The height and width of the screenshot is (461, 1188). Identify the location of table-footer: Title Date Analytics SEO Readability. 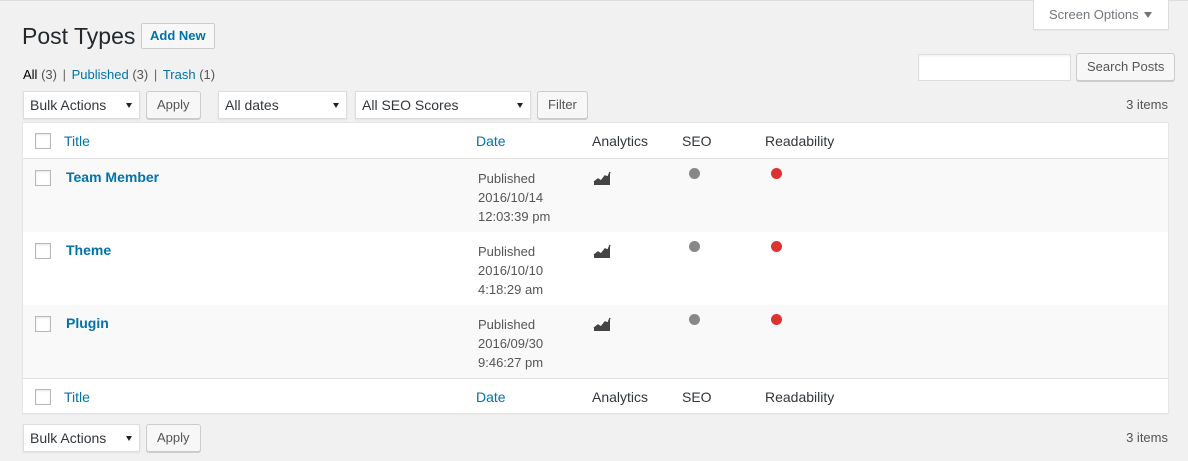
(595, 396).